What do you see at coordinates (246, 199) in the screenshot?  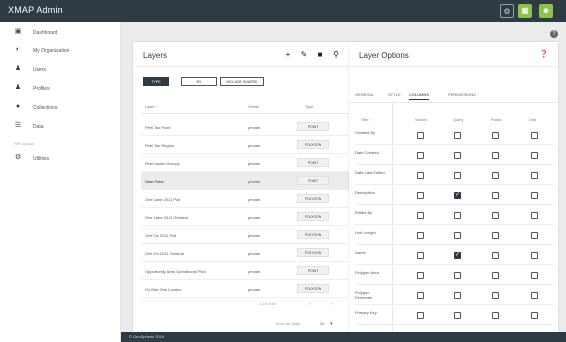 I see `table-row: One Lane 2011 Poll private POLYGON` at bounding box center [246, 199].